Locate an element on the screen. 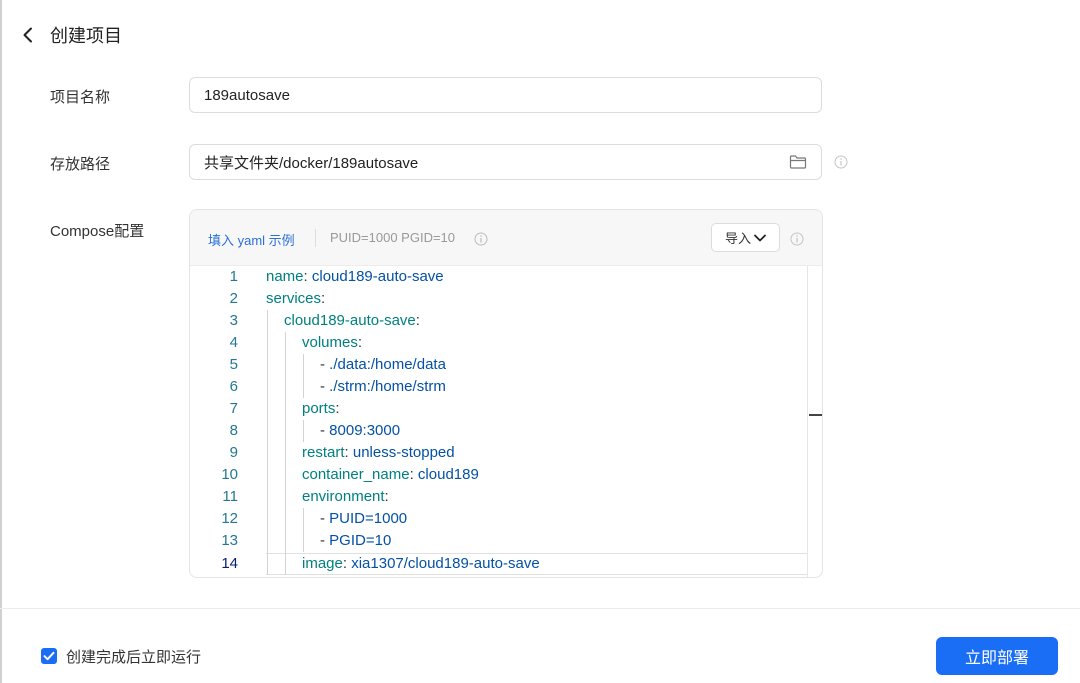 Image resolution: width=1080 pixels, height=683 pixels. import-info-icon is located at coordinates (797, 239).